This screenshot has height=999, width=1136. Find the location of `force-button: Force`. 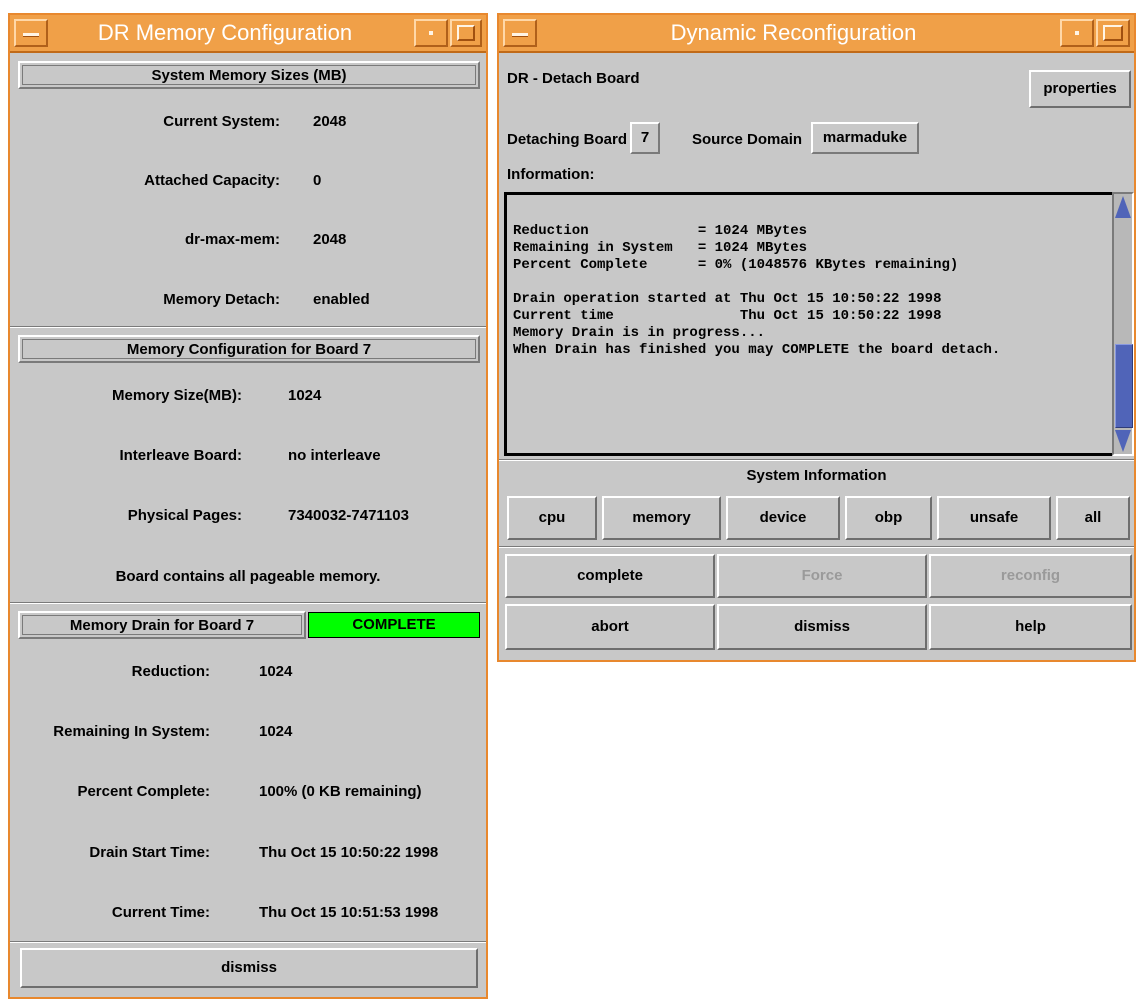

force-button: Force is located at coordinates (822, 576).